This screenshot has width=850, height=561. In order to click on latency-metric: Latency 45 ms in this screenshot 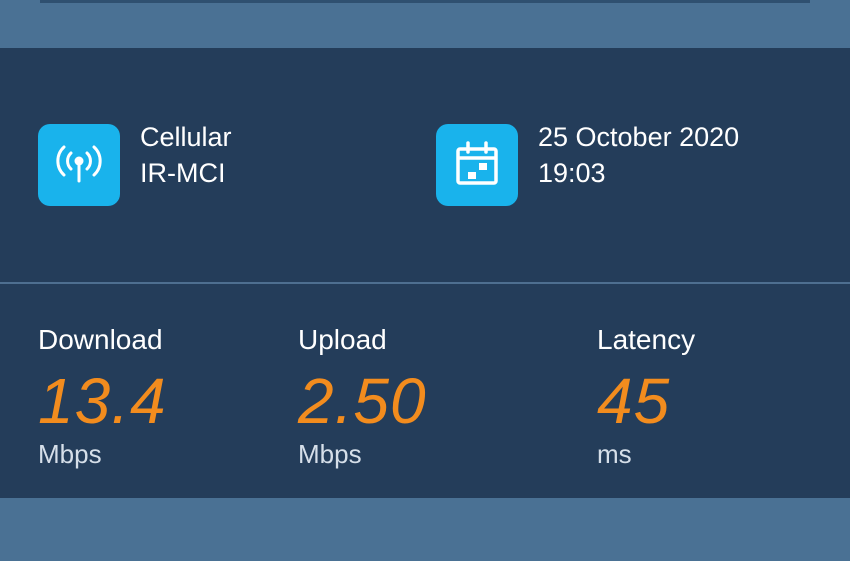, I will do `click(646, 396)`.